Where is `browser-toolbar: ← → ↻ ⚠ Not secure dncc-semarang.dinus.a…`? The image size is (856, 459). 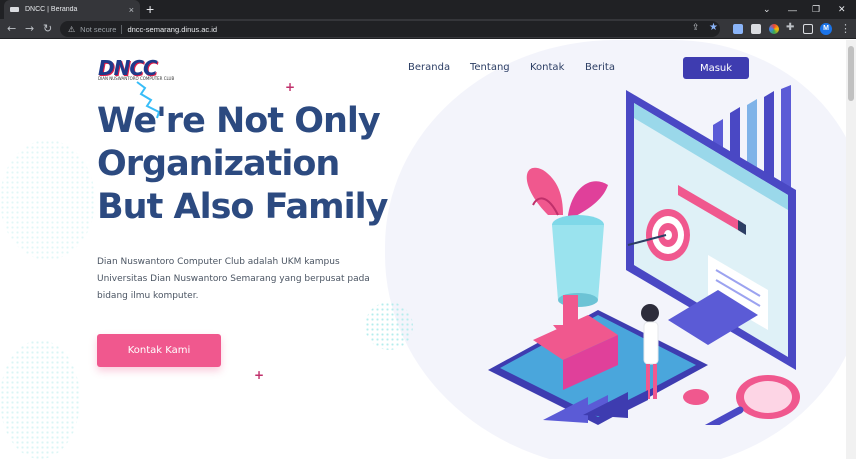
browser-toolbar: ← → ↻ ⚠ Not secure dncc-semarang.dinus.a… is located at coordinates (428, 29).